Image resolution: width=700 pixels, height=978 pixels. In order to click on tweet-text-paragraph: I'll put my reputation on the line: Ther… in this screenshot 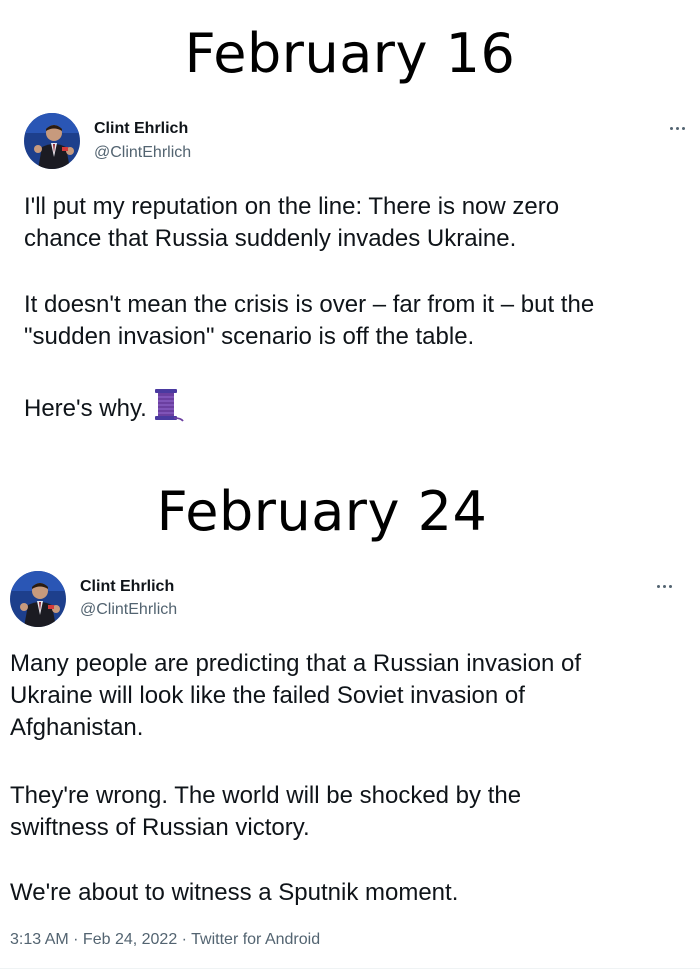, I will do `click(292, 222)`.